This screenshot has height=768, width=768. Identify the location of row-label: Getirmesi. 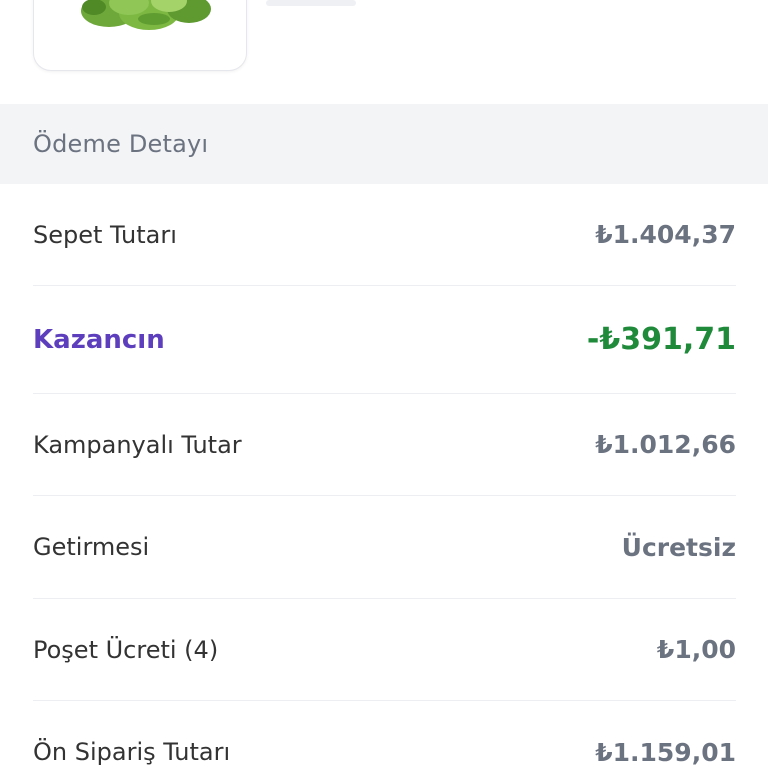
(91, 547).